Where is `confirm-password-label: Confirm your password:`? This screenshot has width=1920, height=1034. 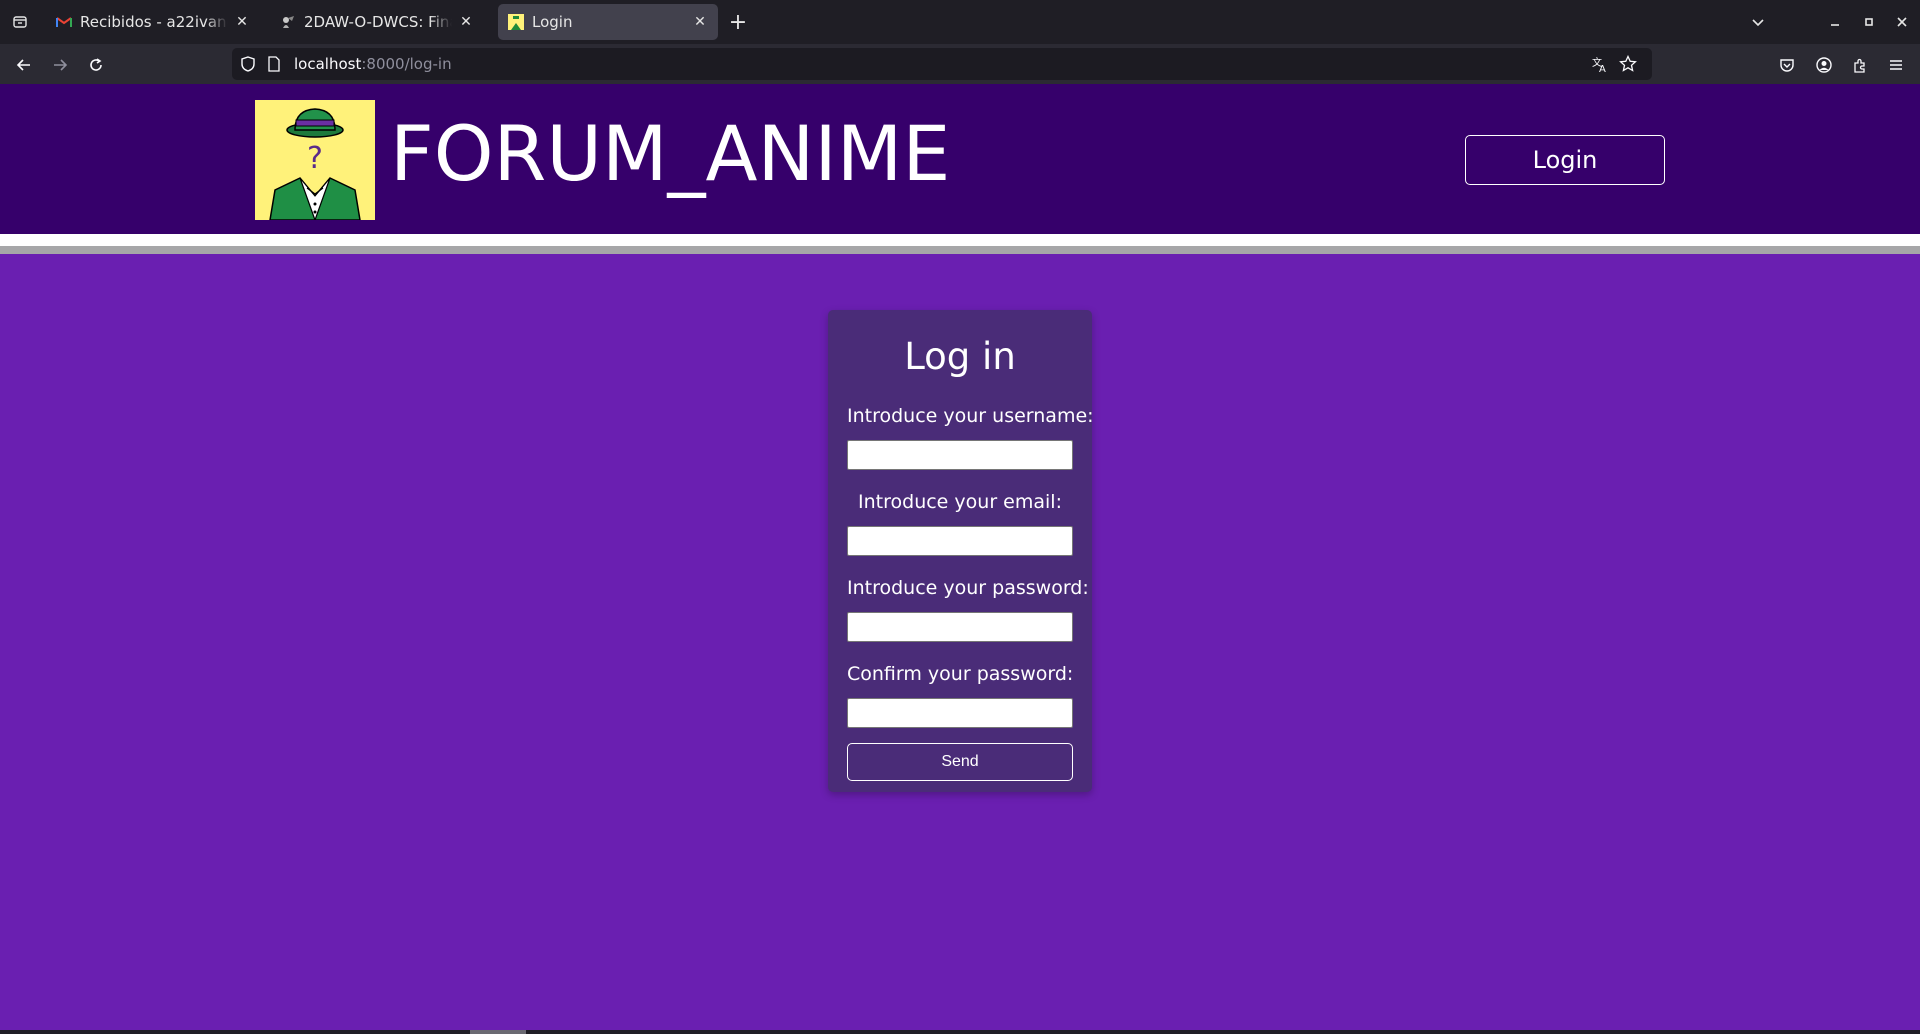 confirm-password-label: Confirm your password: is located at coordinates (960, 674).